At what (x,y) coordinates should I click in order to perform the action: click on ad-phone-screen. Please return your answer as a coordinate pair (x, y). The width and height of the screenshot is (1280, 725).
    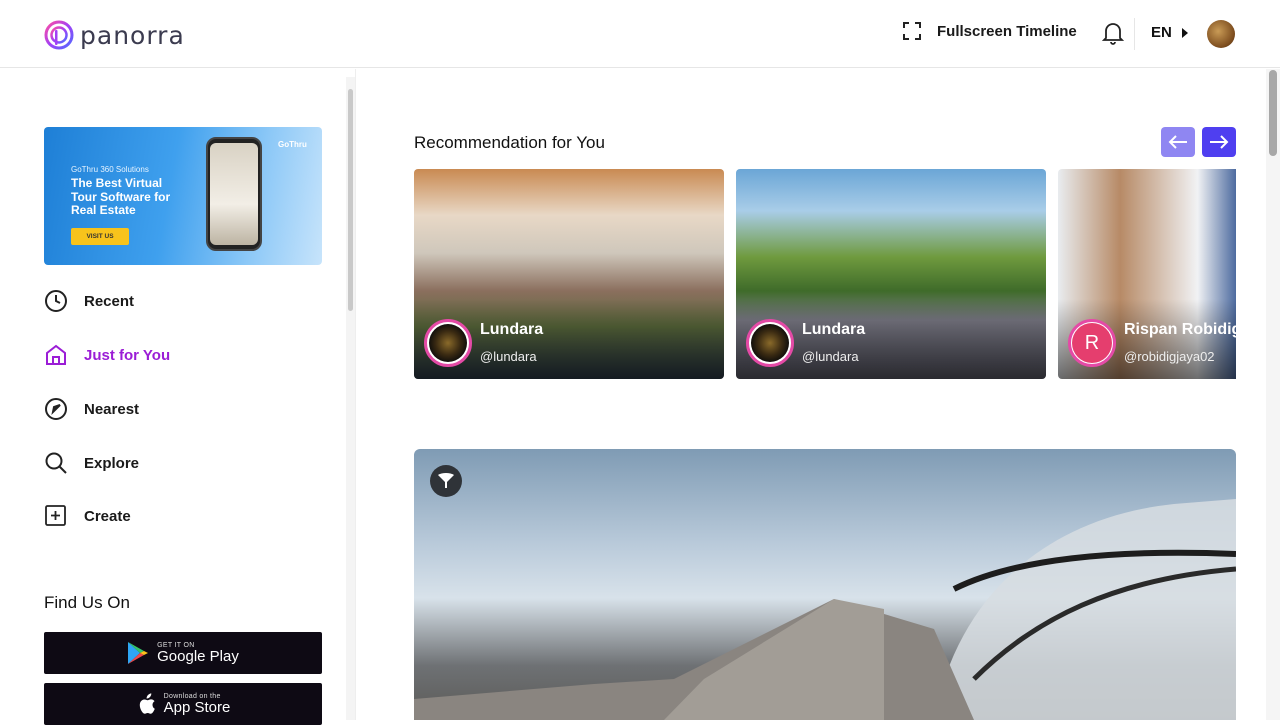
    Looking at the image, I should click on (234, 194).